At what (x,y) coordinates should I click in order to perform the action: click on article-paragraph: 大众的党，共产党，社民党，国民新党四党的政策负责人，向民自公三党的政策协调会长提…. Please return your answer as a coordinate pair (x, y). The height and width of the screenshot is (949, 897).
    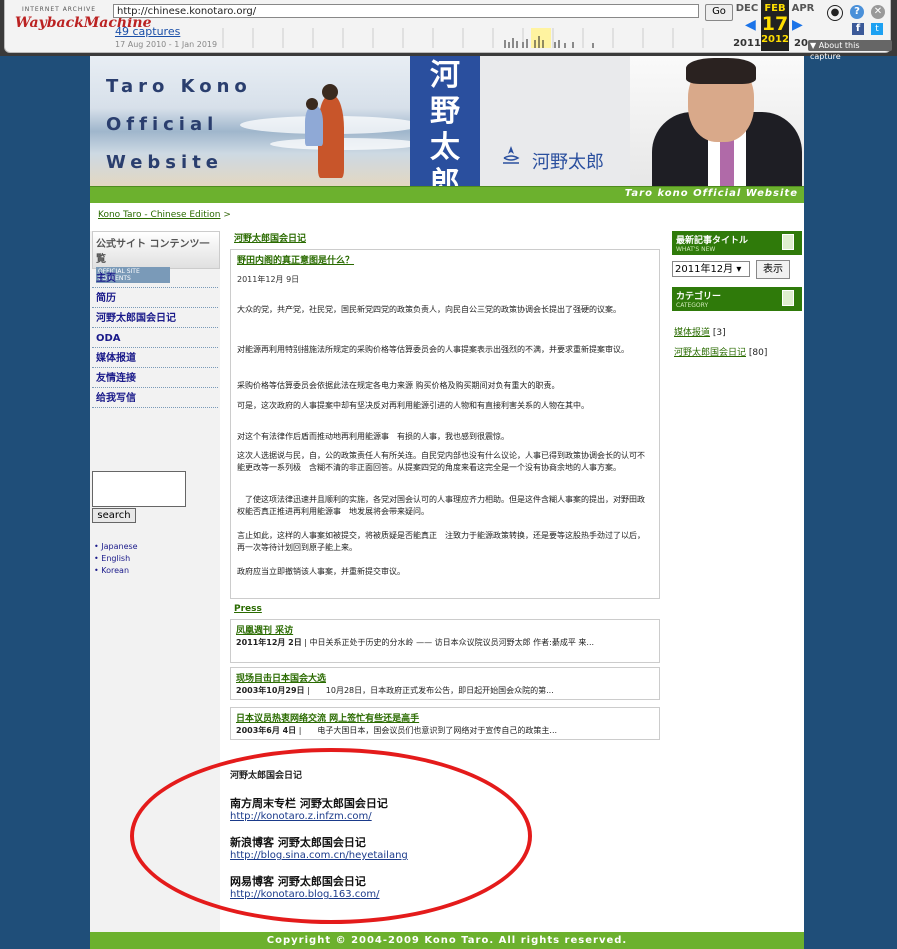
    Looking at the image, I should click on (429, 309).